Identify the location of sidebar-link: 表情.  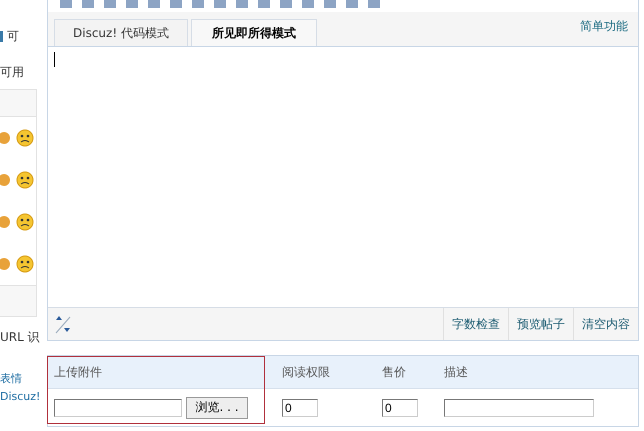
(18, 379).